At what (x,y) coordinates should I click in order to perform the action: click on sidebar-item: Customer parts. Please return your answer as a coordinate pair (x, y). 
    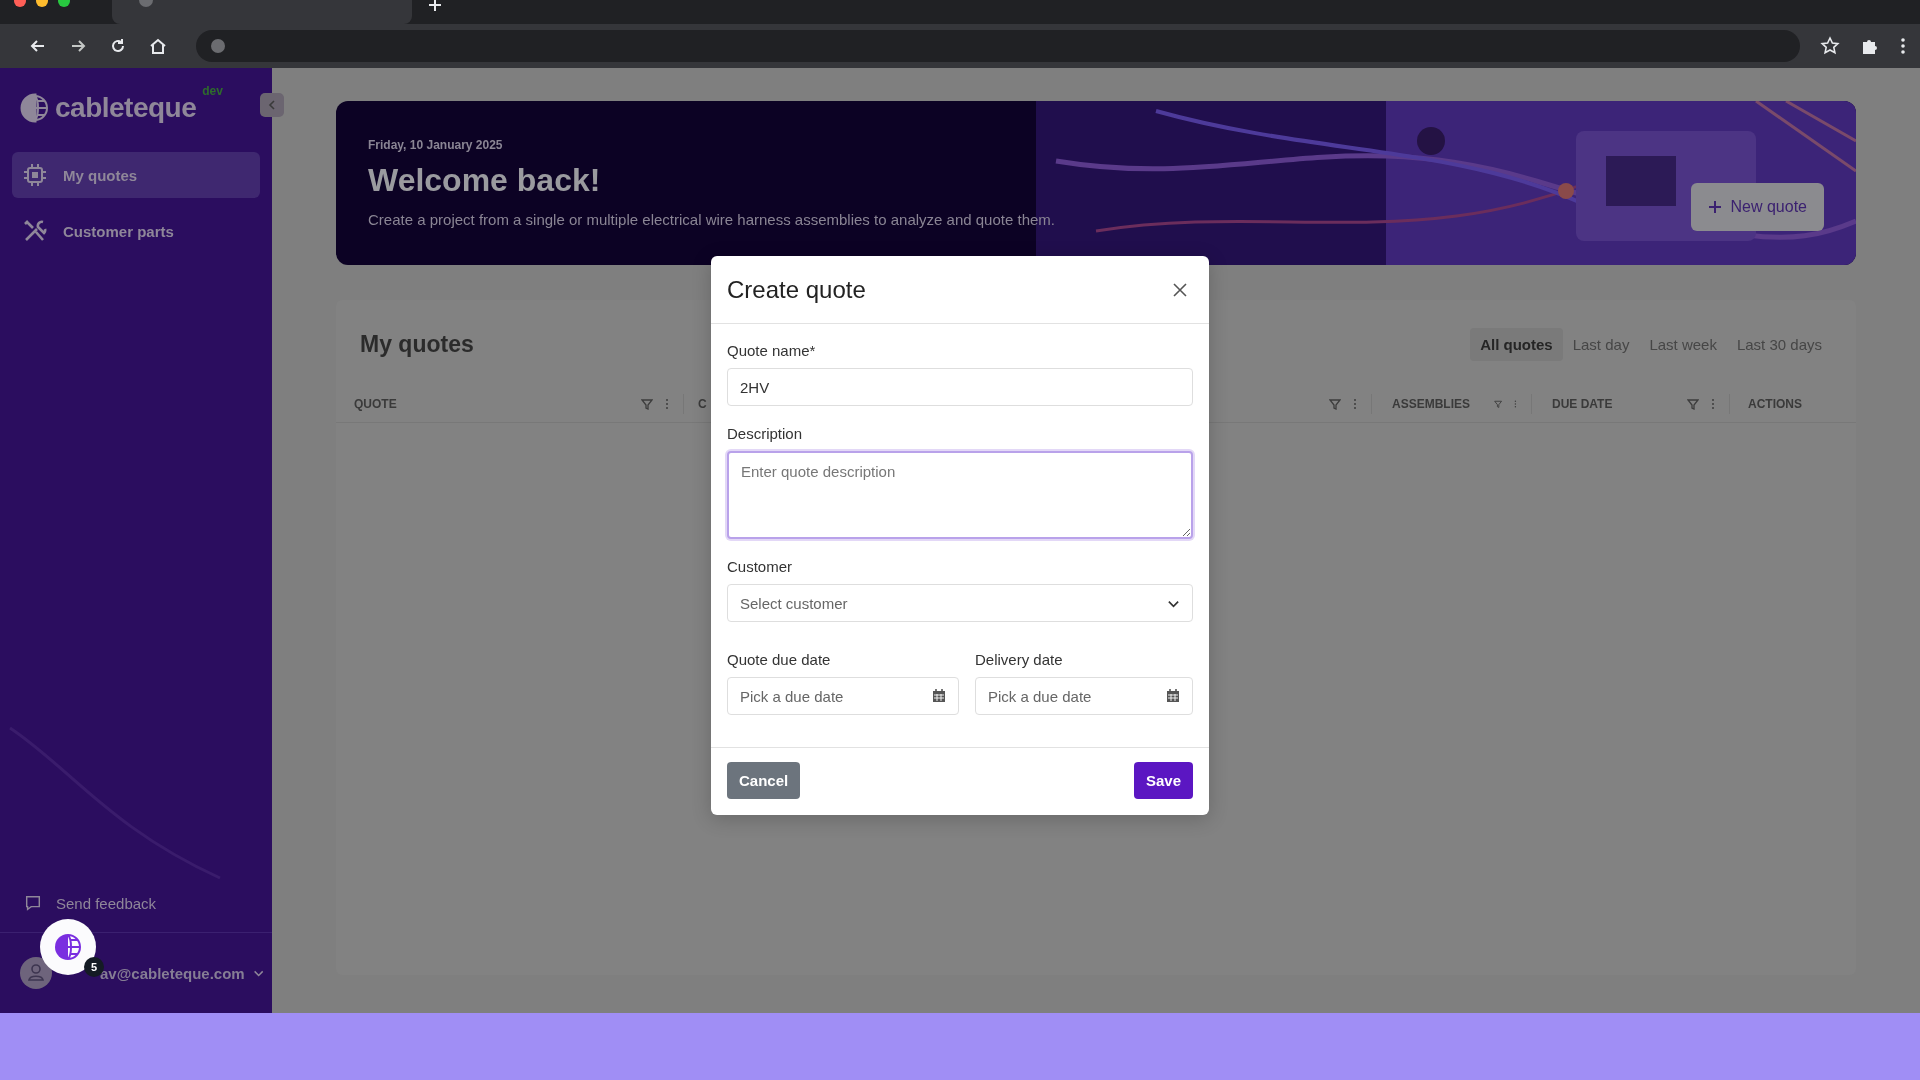
    Looking at the image, I should click on (136, 231).